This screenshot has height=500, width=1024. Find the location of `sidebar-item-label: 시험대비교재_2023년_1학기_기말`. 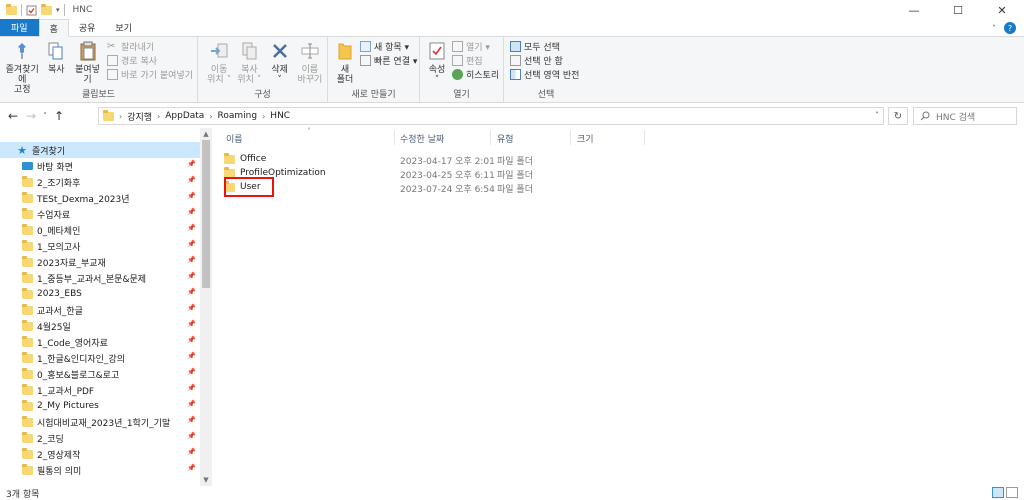

sidebar-item-label: 시험대비교재_2023년_1학기_기말 is located at coordinates (104, 423).